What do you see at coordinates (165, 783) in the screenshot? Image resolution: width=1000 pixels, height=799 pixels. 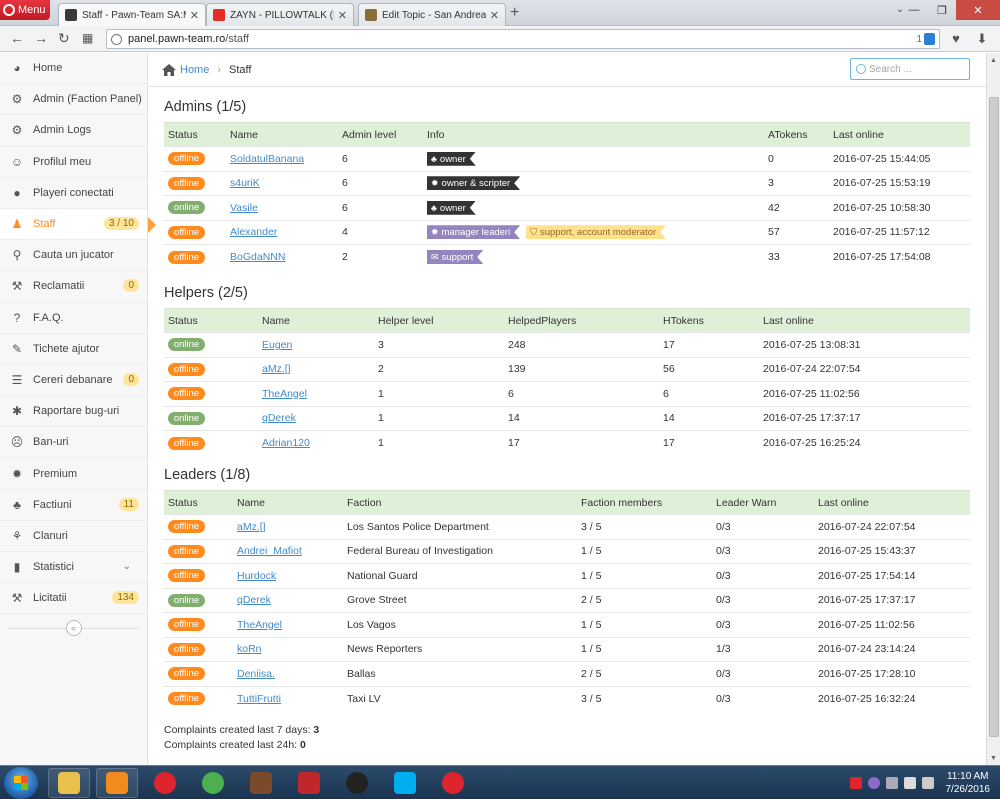 I see `taskbar-opera-app` at bounding box center [165, 783].